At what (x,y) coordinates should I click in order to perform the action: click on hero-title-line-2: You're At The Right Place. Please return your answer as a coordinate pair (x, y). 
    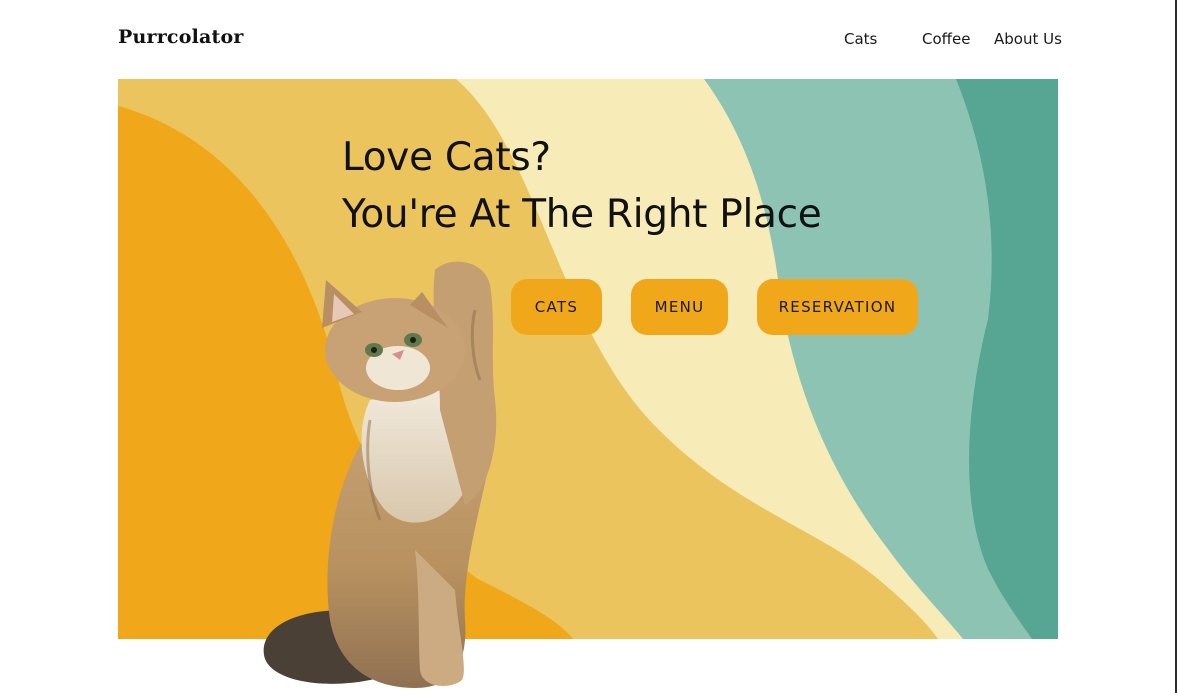
    Looking at the image, I should click on (582, 214).